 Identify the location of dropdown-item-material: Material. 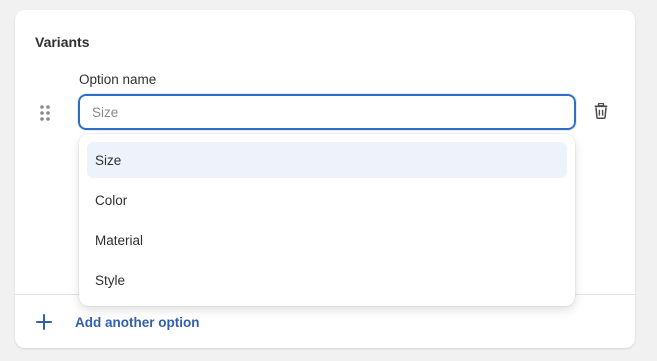
(327, 240).